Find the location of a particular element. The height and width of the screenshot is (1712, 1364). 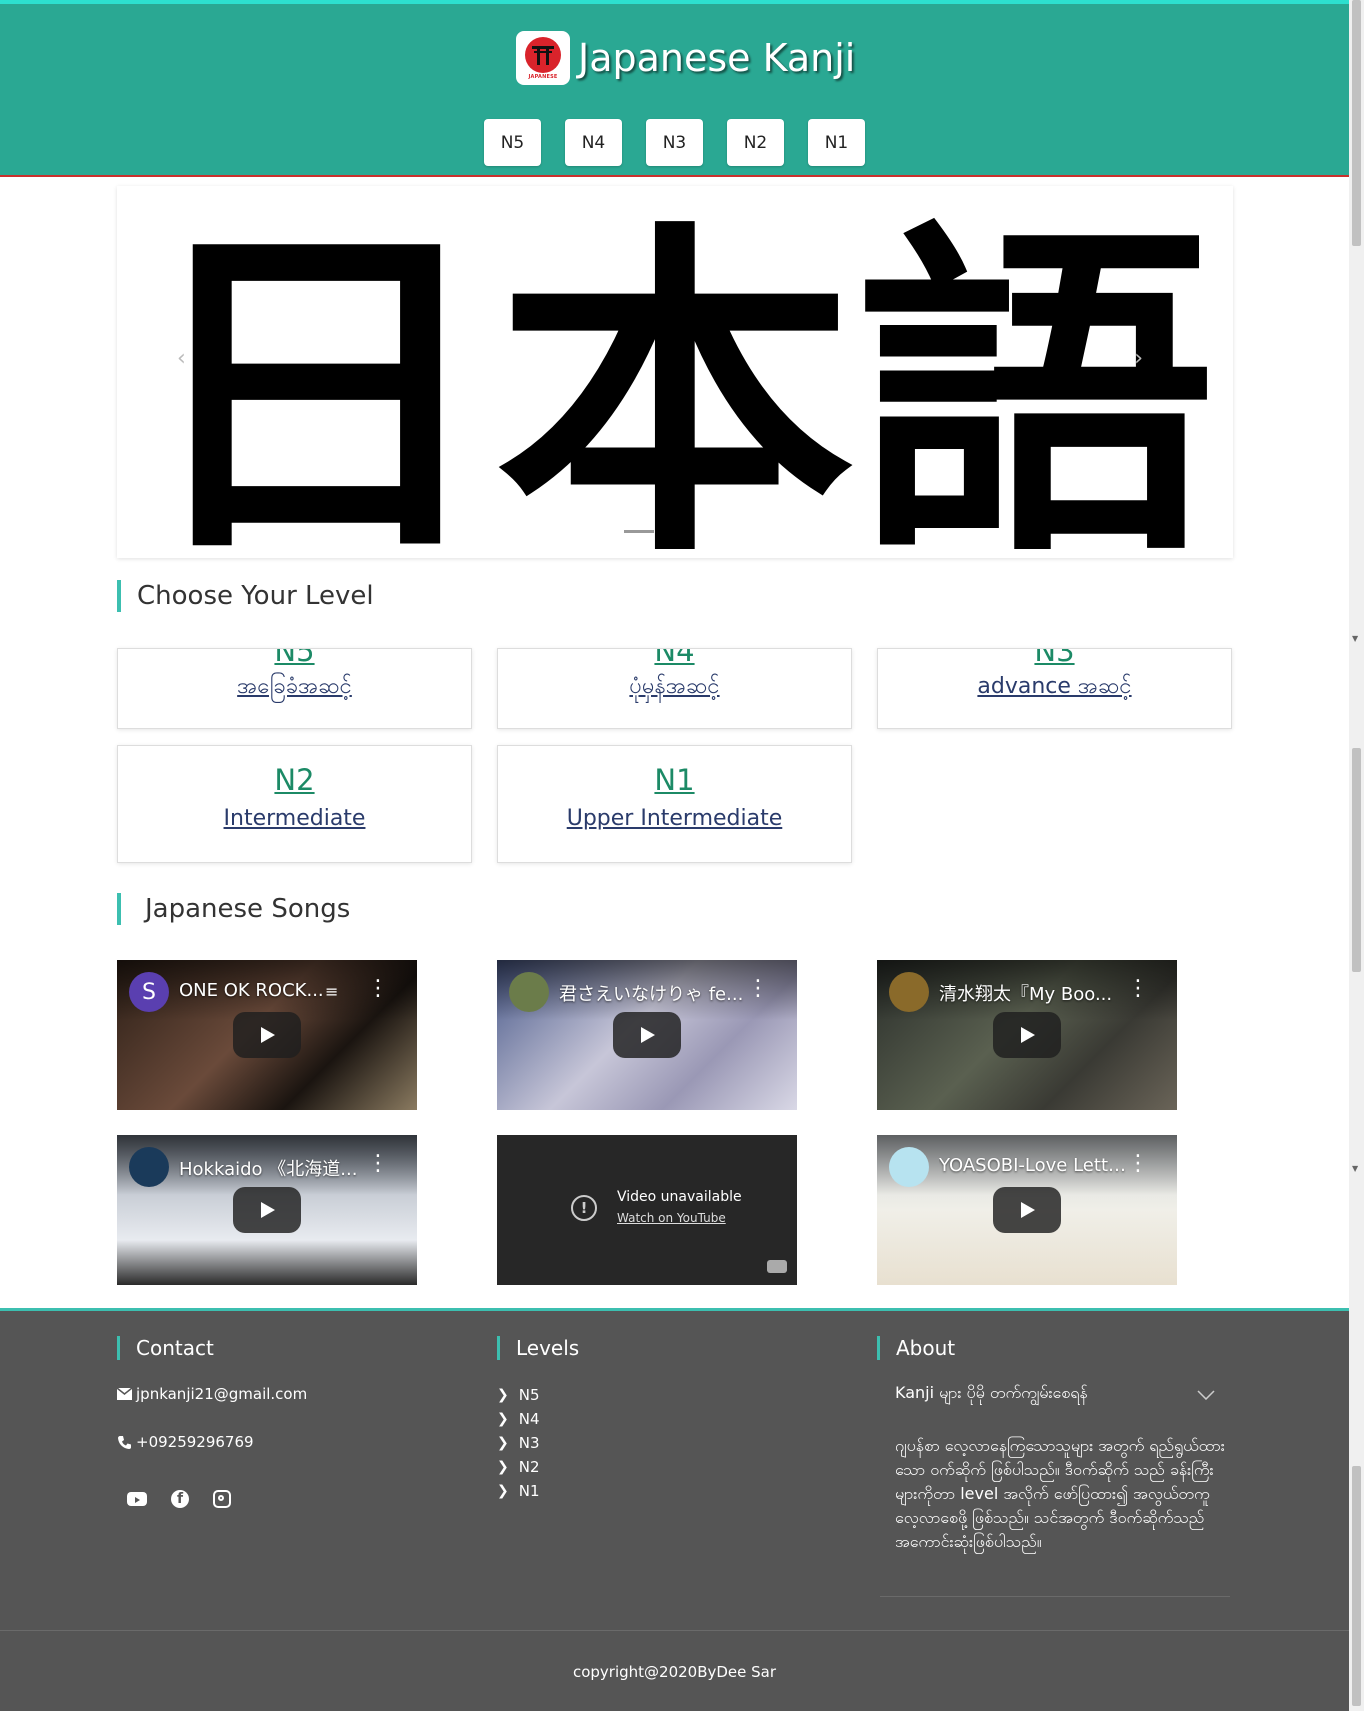

footer-email: jpnkanji21@gmail.com is located at coordinates (212, 1394).